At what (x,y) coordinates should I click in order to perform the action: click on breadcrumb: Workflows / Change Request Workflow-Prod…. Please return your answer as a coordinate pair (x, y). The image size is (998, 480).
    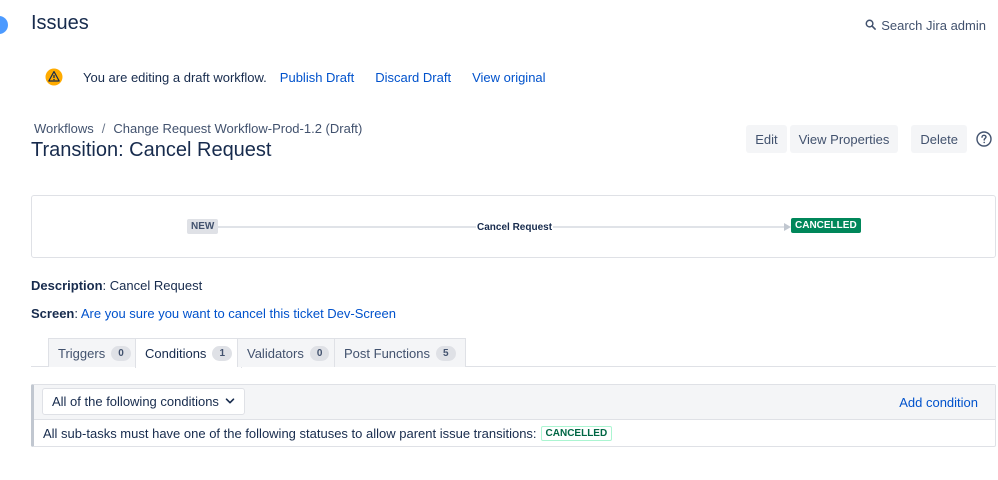
    Looking at the image, I should click on (198, 128).